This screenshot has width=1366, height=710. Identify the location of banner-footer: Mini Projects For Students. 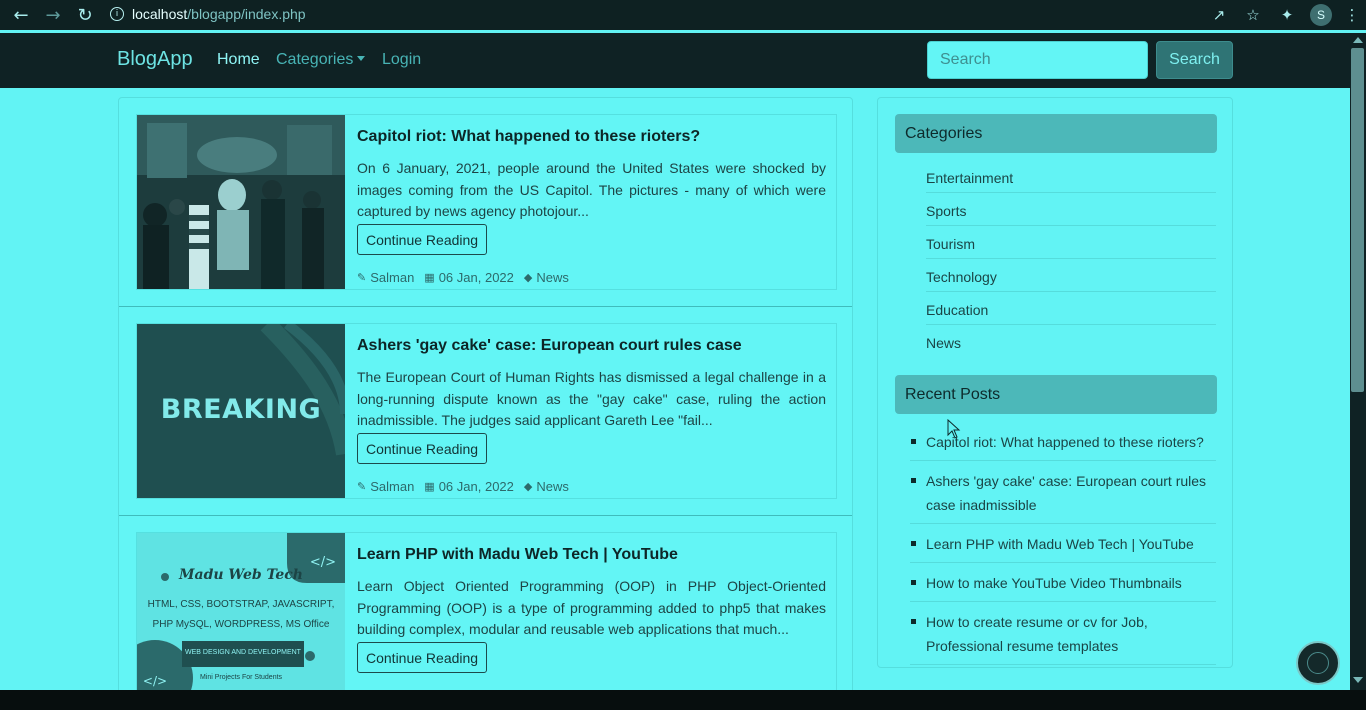
(241, 677).